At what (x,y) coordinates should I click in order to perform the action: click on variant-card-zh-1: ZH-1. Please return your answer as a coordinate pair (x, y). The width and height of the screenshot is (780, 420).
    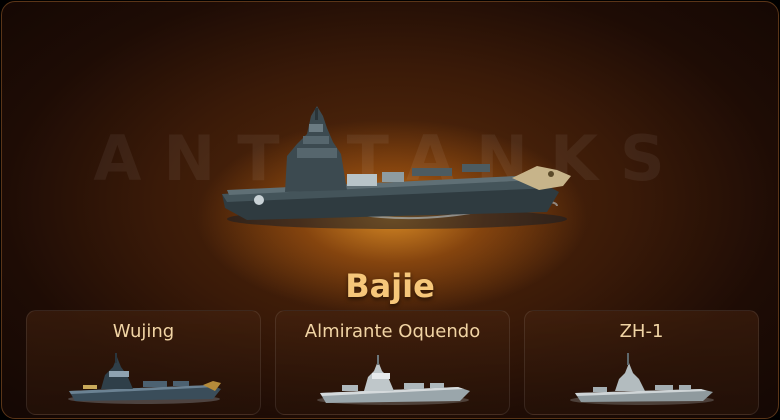
    Looking at the image, I should click on (641, 362).